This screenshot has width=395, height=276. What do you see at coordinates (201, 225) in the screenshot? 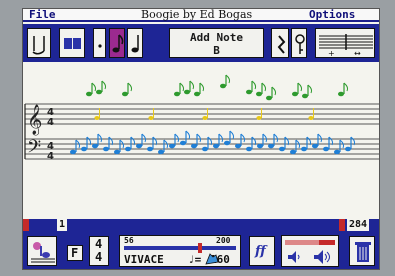
I see `position-scrollbar: 1 284` at bounding box center [201, 225].